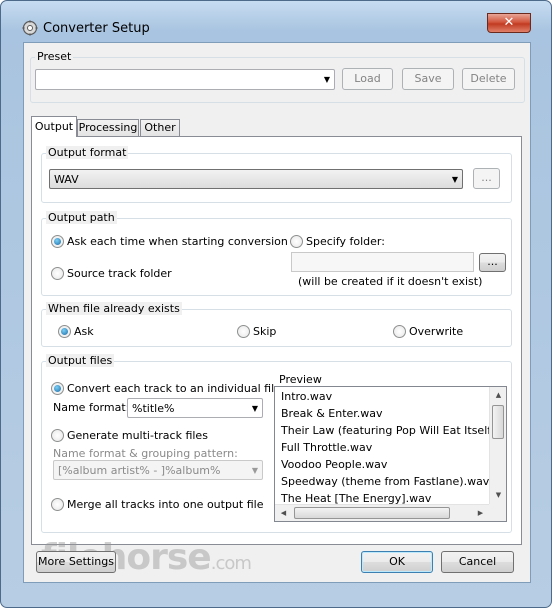 This screenshot has height=608, width=552. What do you see at coordinates (195, 408) in the screenshot?
I see `name-format-dropdown: %title% ▼` at bounding box center [195, 408].